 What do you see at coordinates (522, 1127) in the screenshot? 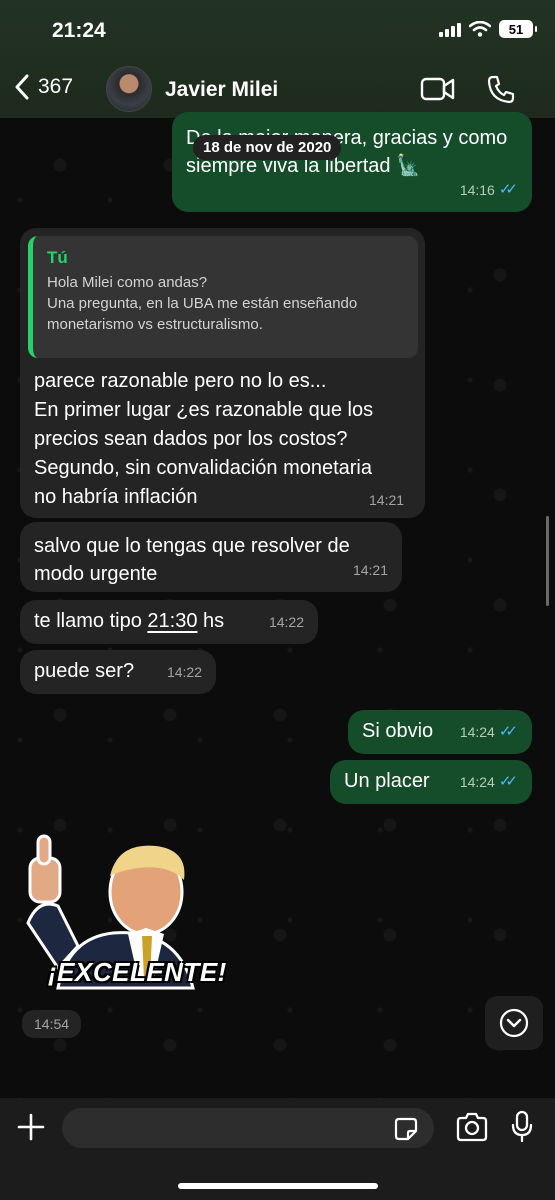
I see `mic-icon` at bounding box center [522, 1127].